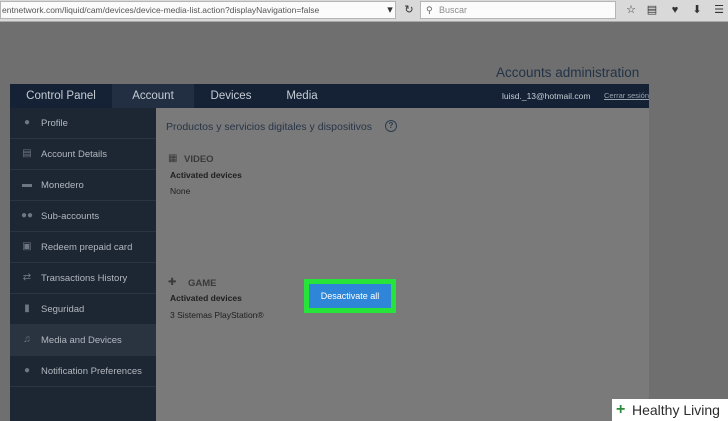 Image resolution: width=728 pixels, height=421 pixels. I want to click on deactivate-highlight: Desactivate all, so click(350, 296).